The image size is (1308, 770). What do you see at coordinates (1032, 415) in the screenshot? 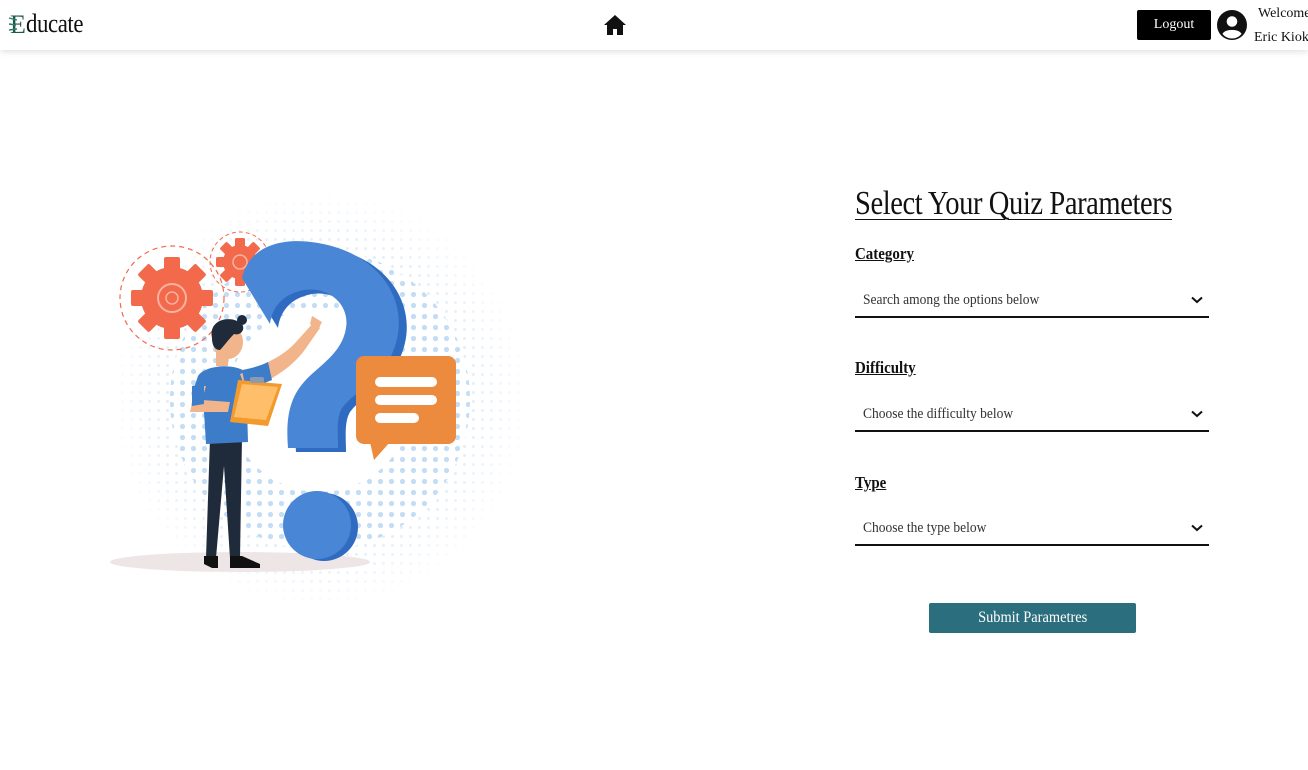
I see `difficulty-select: Choose the difficulty below` at bounding box center [1032, 415].